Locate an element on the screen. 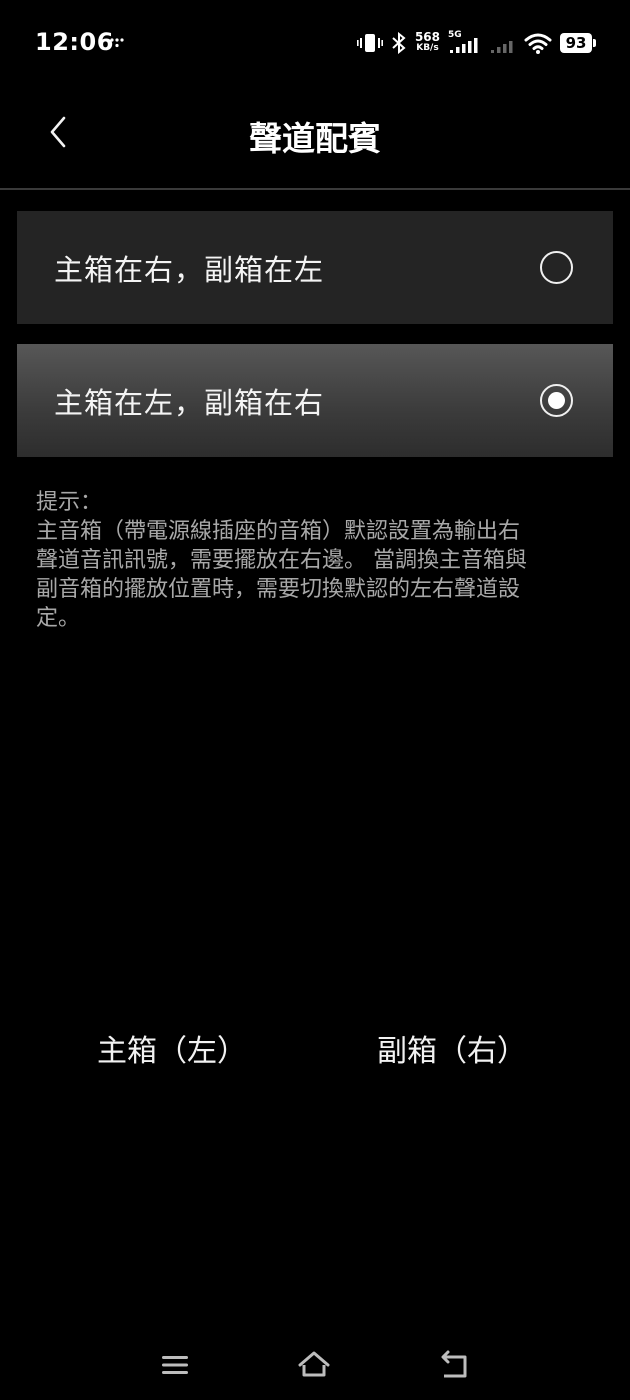  option-label: 主箱在右，副箱在左 is located at coordinates (189, 269).